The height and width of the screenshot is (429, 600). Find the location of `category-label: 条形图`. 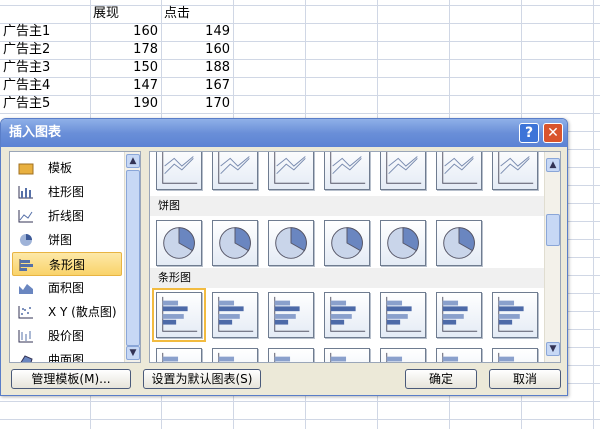

category-label: 条形图 is located at coordinates (67, 265).